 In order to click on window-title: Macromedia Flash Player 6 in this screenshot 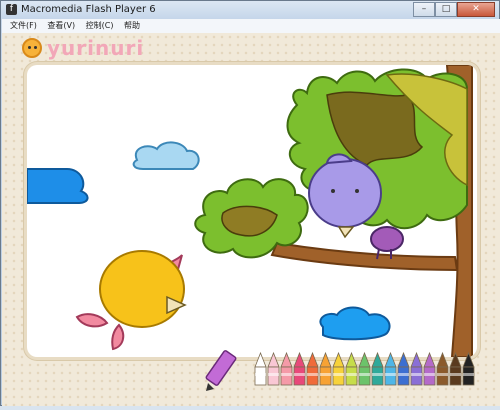, I will do `click(88, 9)`.